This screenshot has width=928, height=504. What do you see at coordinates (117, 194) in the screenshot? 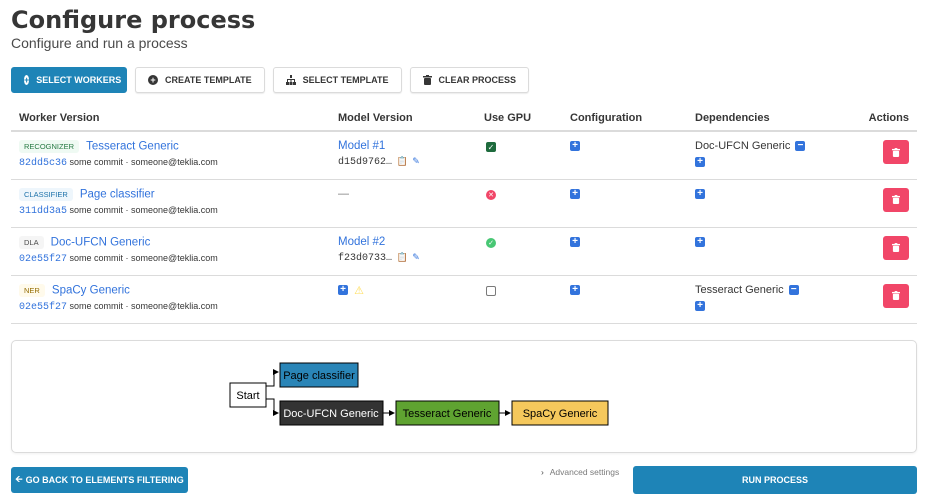
I see `worker-name-link: Page classifier` at bounding box center [117, 194].